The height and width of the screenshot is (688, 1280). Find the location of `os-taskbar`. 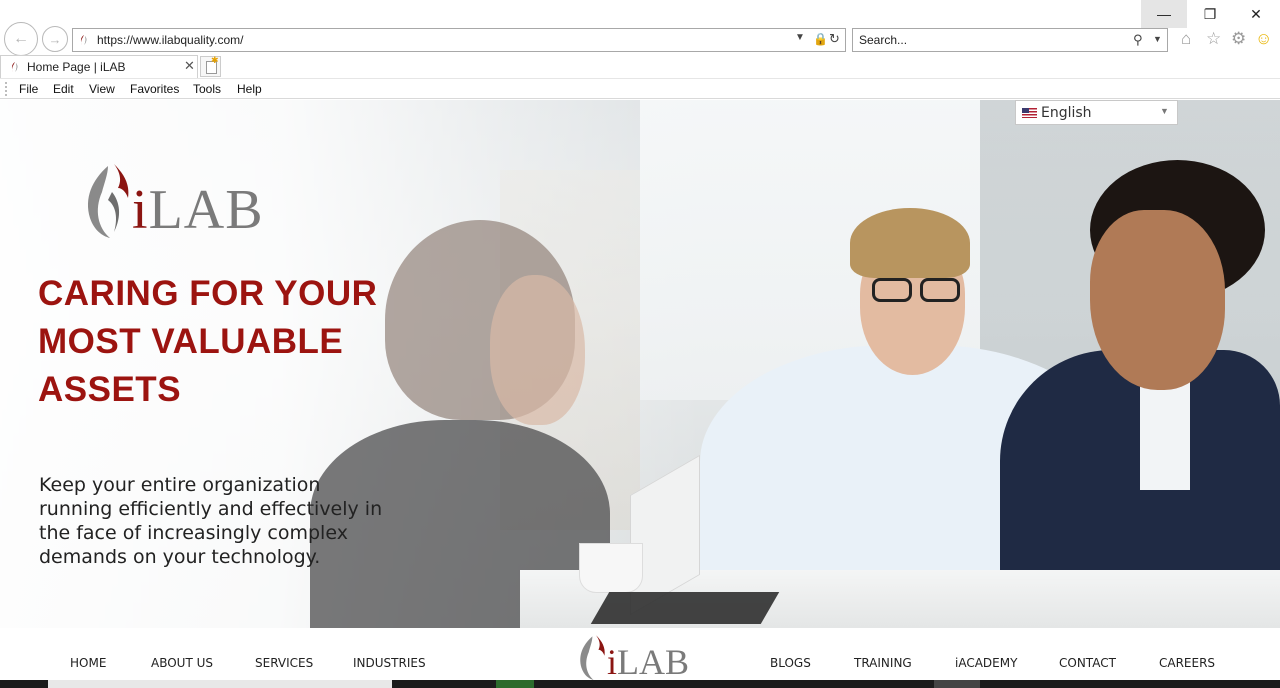

os-taskbar is located at coordinates (640, 684).